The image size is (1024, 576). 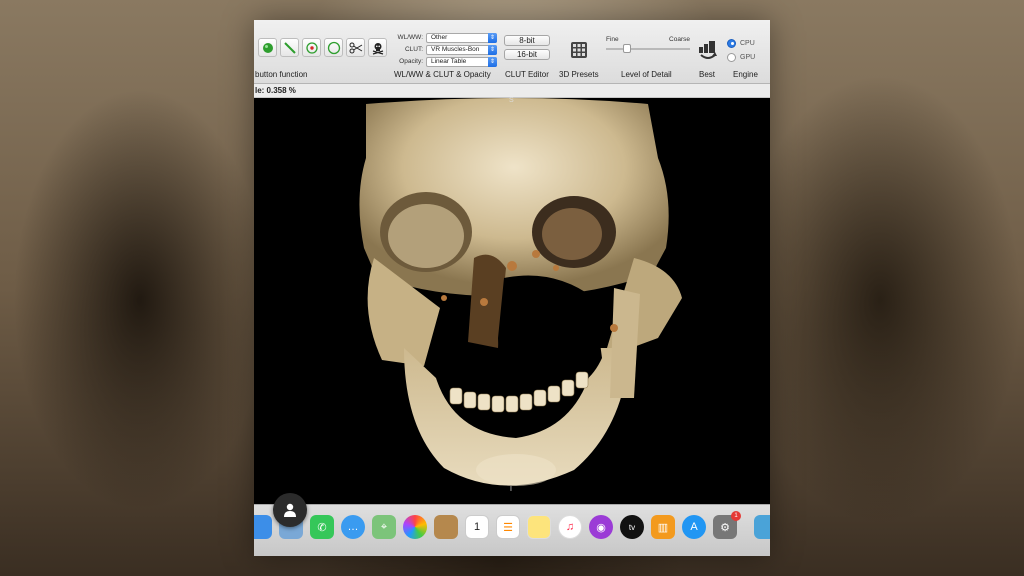 I want to click on opacity-label: Opacity:, so click(x=411, y=61).